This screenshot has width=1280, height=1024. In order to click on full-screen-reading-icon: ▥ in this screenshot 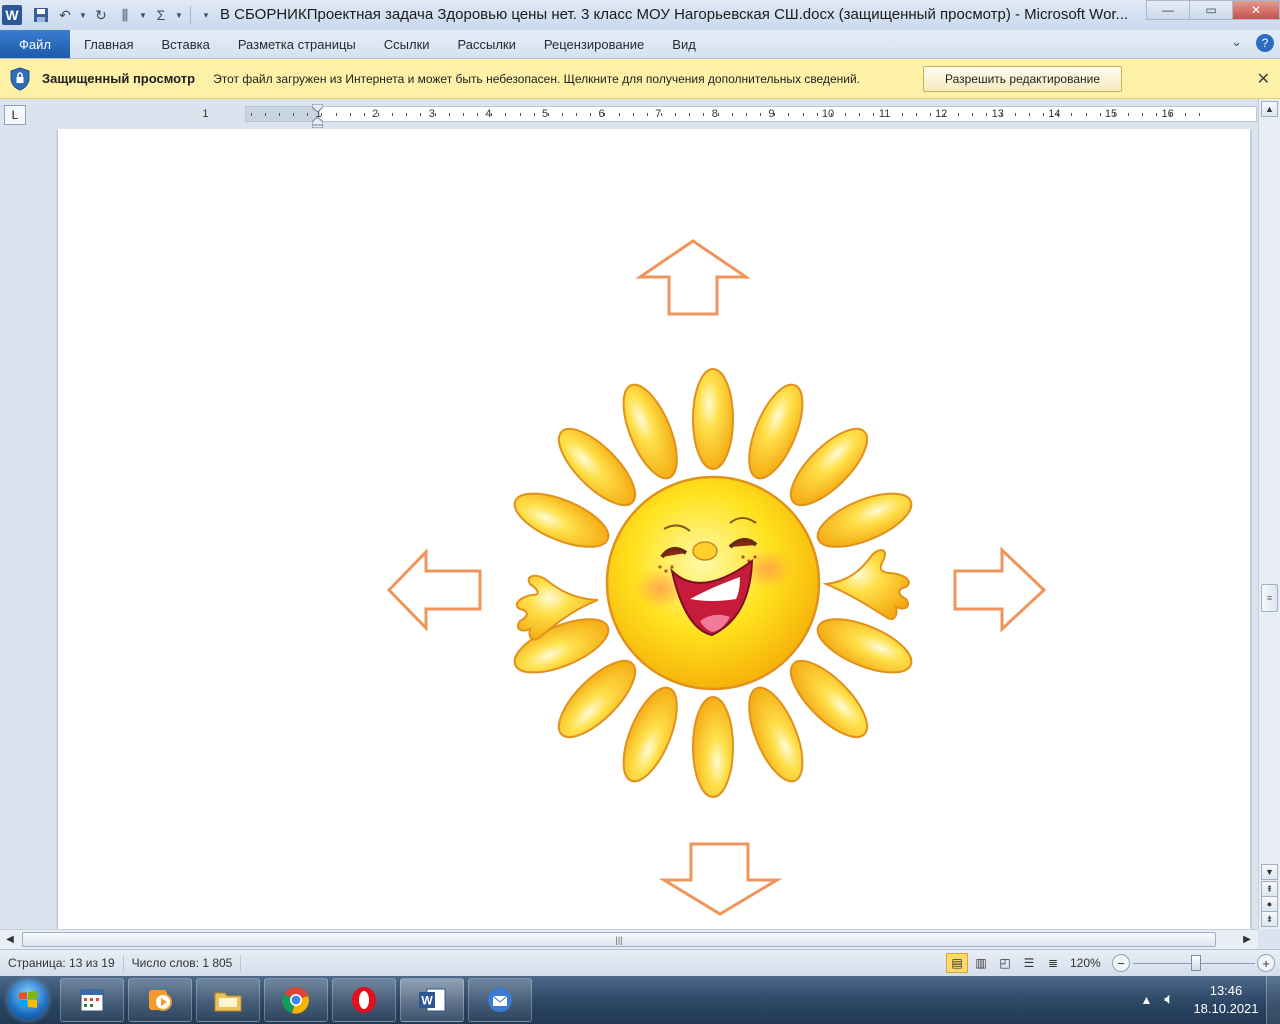, I will do `click(981, 963)`.